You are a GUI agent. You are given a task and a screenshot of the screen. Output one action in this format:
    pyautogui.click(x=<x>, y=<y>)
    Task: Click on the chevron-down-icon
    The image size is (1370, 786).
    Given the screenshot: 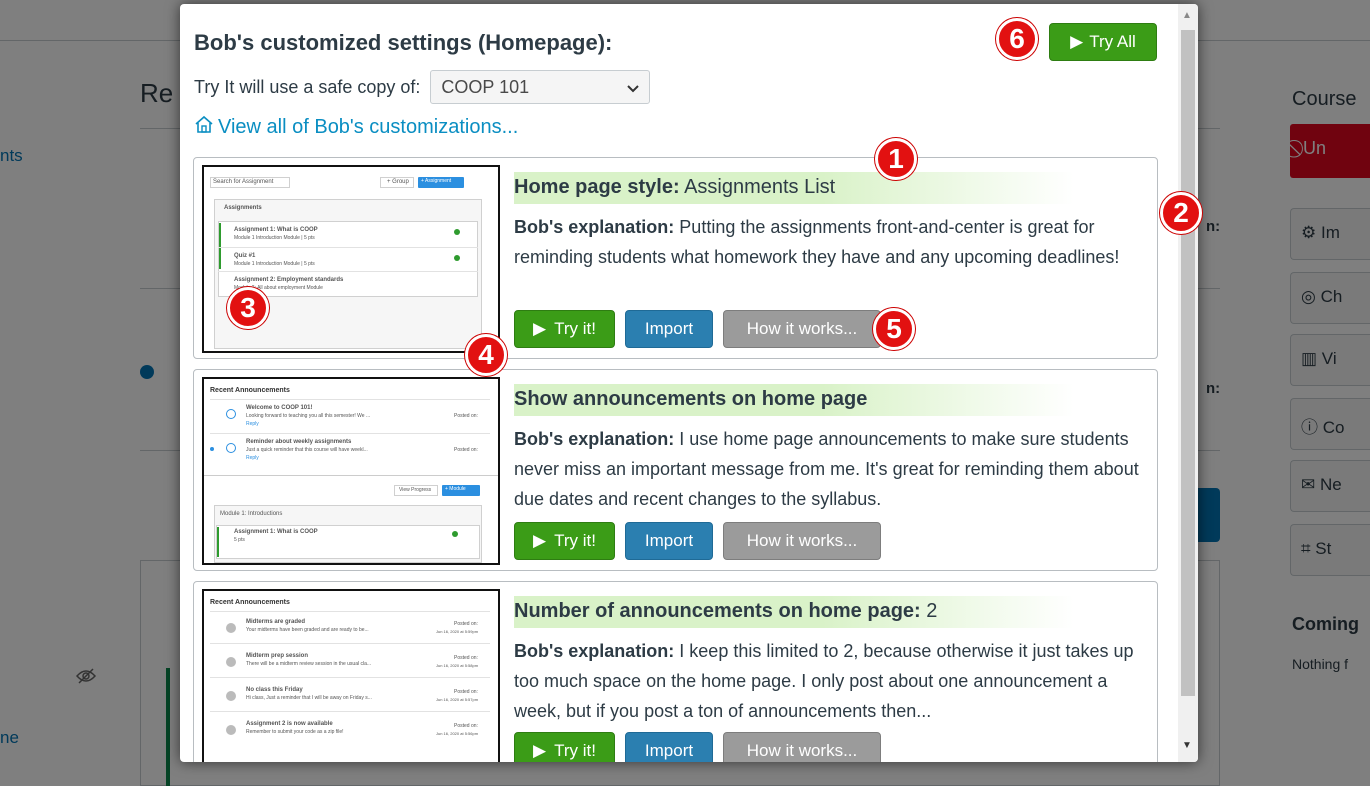 What is the action you would take?
    pyautogui.click(x=633, y=87)
    